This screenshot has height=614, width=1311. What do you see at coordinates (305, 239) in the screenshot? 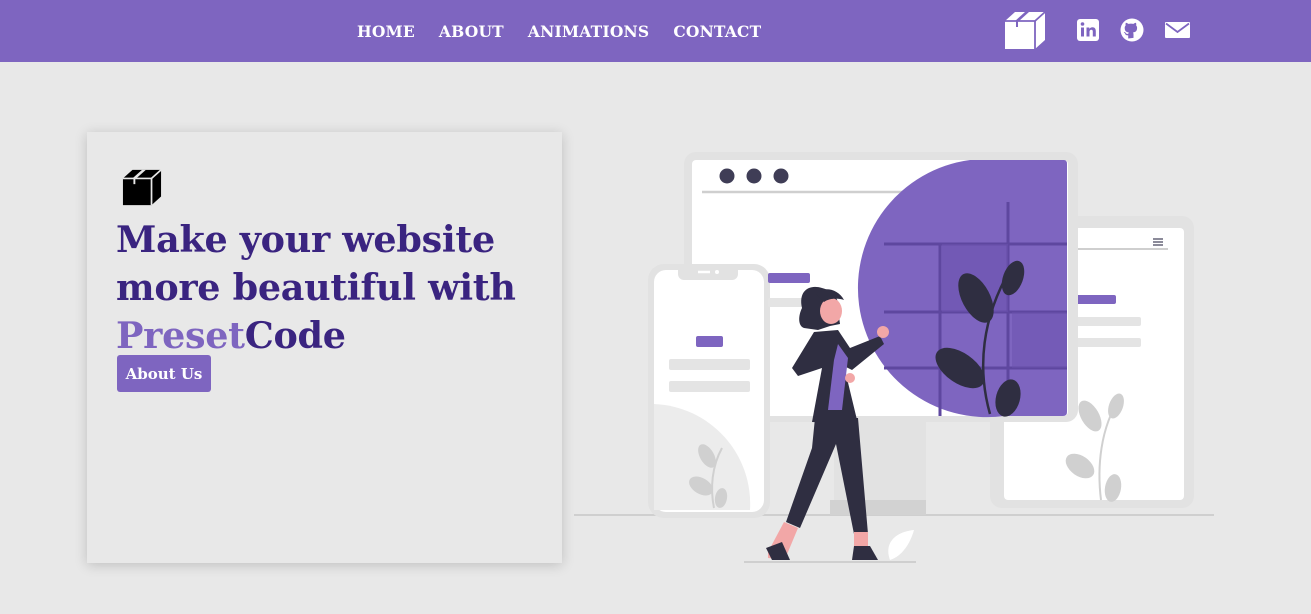
I see `headline-line-1: Make your website` at bounding box center [305, 239].